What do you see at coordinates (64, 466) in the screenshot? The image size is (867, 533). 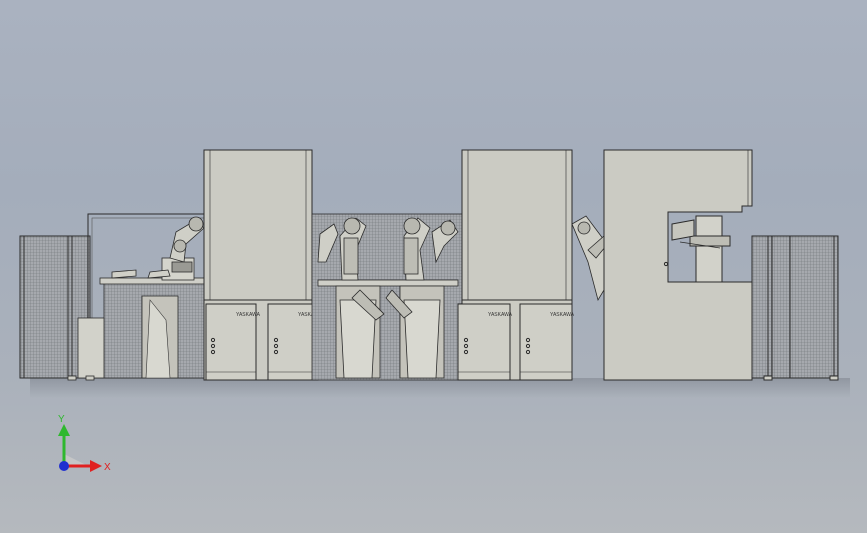 I see `z-axis-dot` at bounding box center [64, 466].